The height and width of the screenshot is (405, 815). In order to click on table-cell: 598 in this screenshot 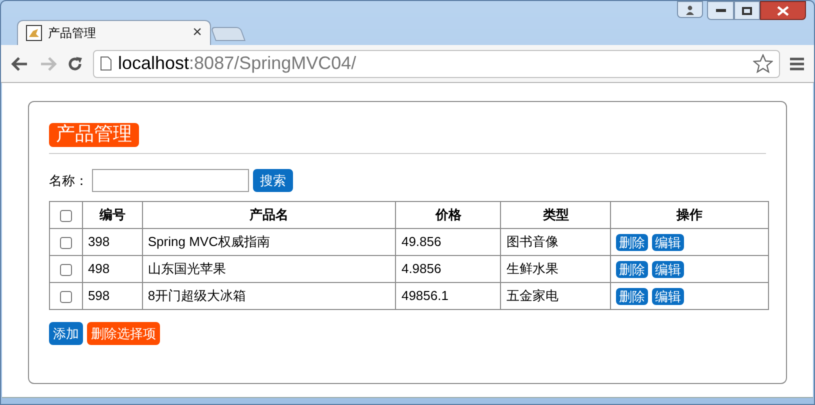, I will do `click(99, 296)`.